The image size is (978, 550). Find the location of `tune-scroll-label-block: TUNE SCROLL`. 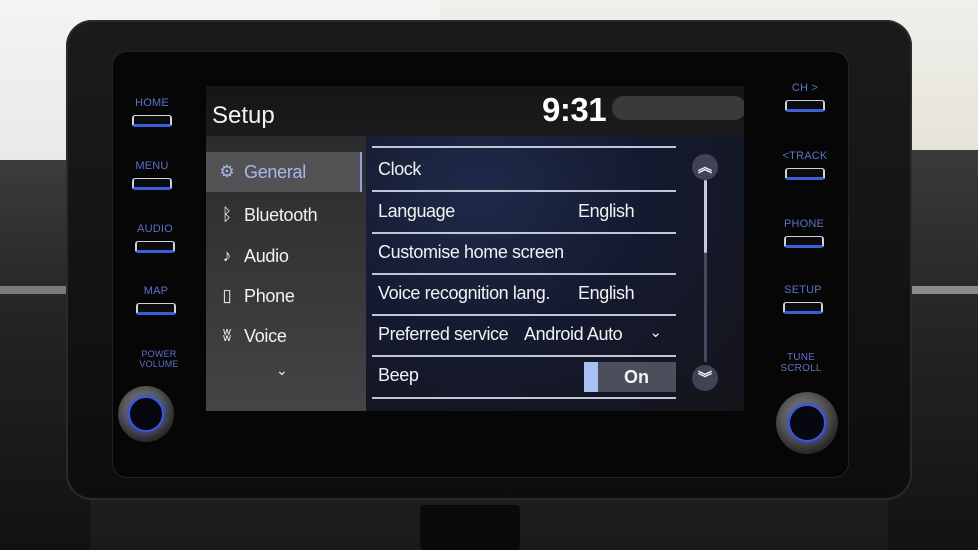

tune-scroll-label-block: TUNE SCROLL is located at coordinates (801, 363).